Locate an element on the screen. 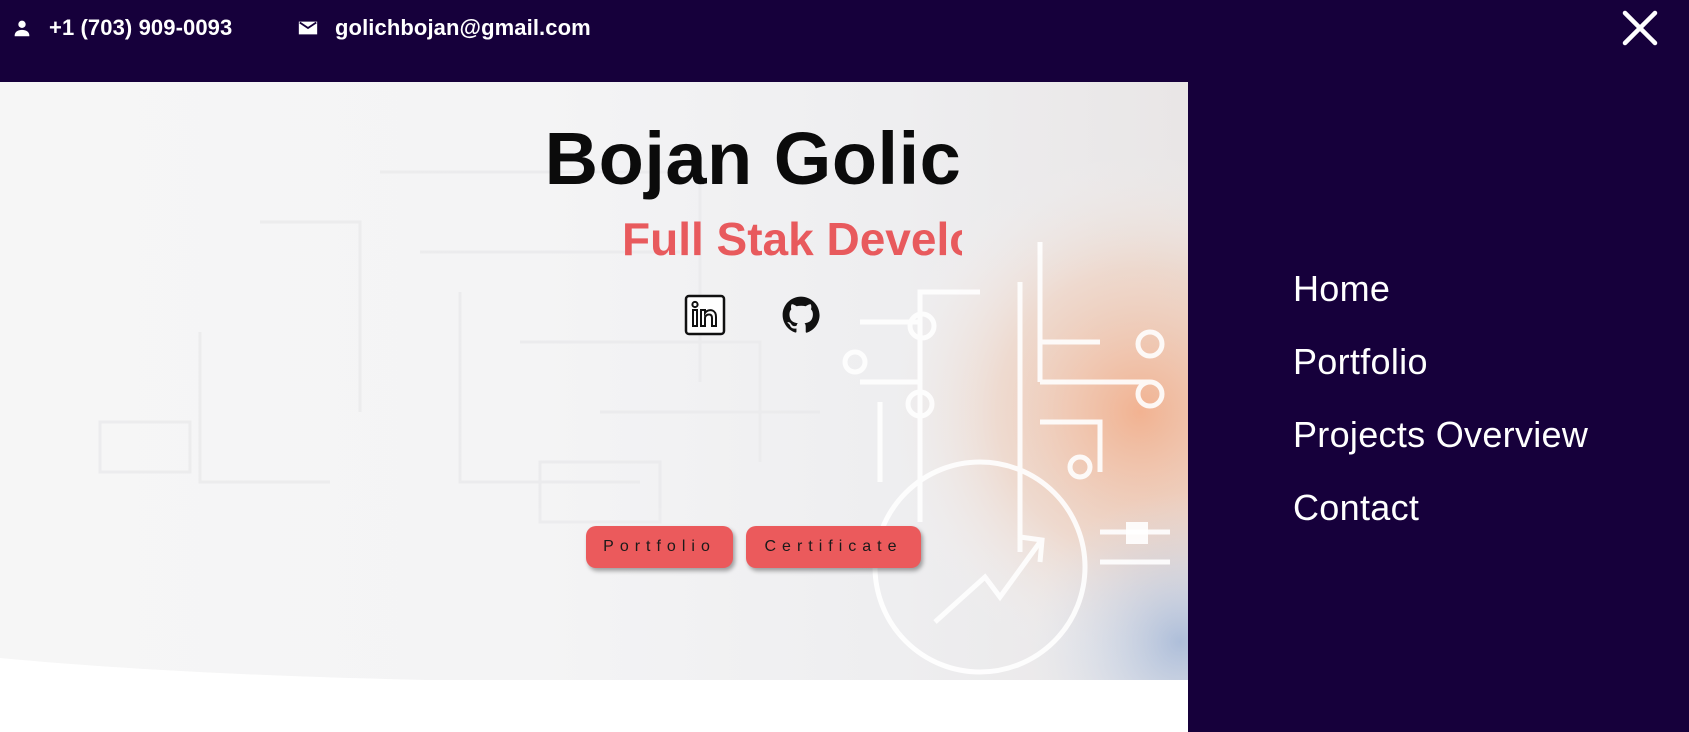 This screenshot has height=732, width=1689. menu-item-contact: Contact is located at coordinates (1356, 508).